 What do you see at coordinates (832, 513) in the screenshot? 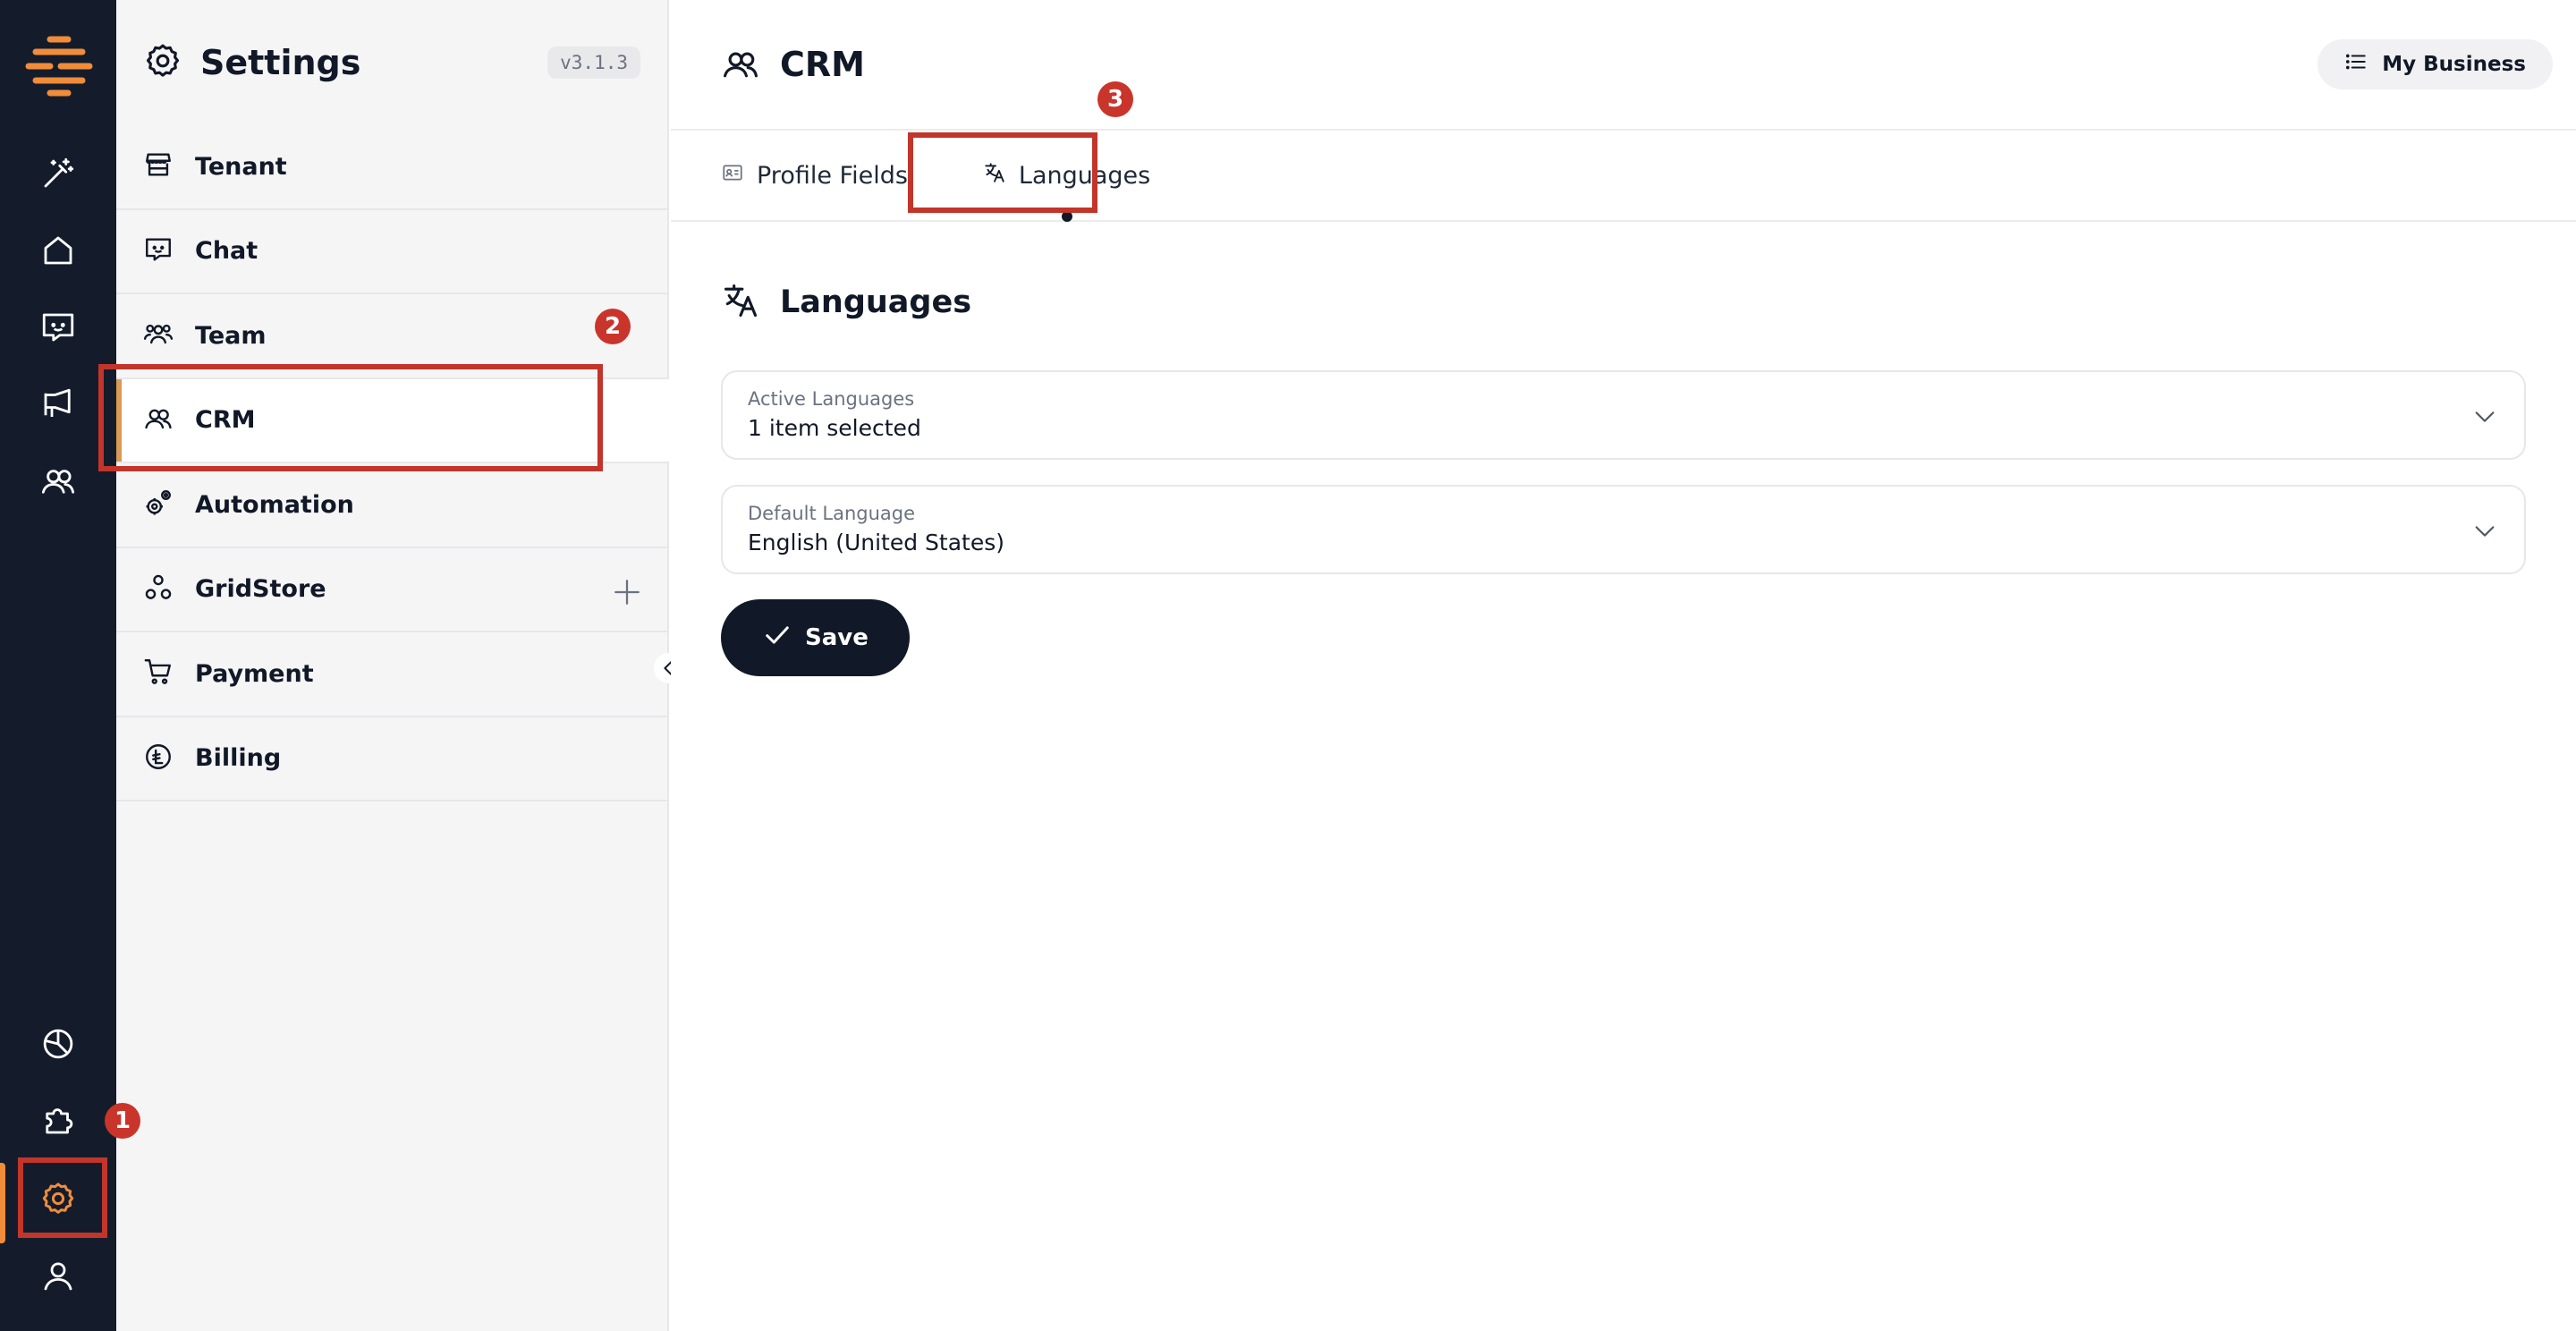
I see `field-label: Default Language` at bounding box center [832, 513].